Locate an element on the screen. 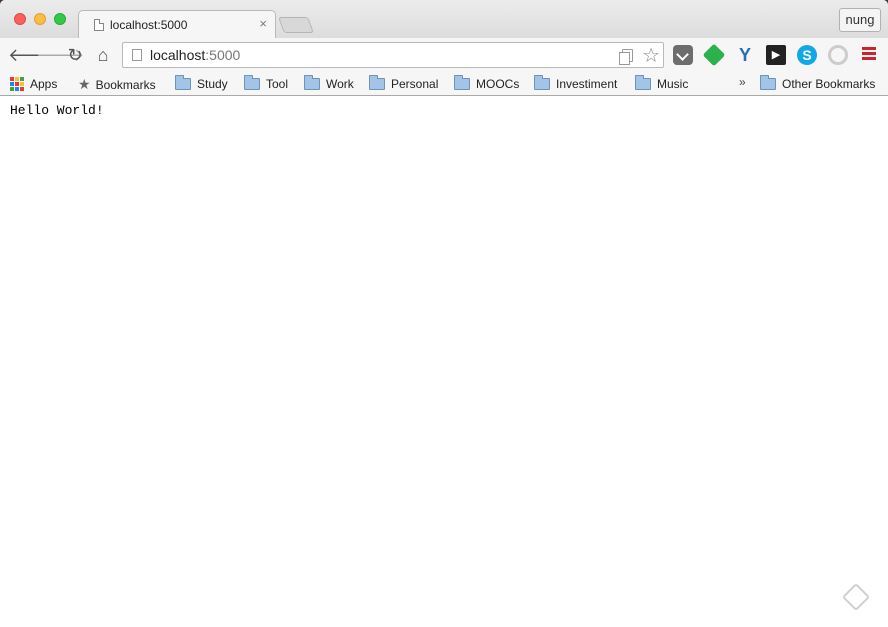 The width and height of the screenshot is (888, 627). bookmark-folder-study: Study is located at coordinates (201, 83).